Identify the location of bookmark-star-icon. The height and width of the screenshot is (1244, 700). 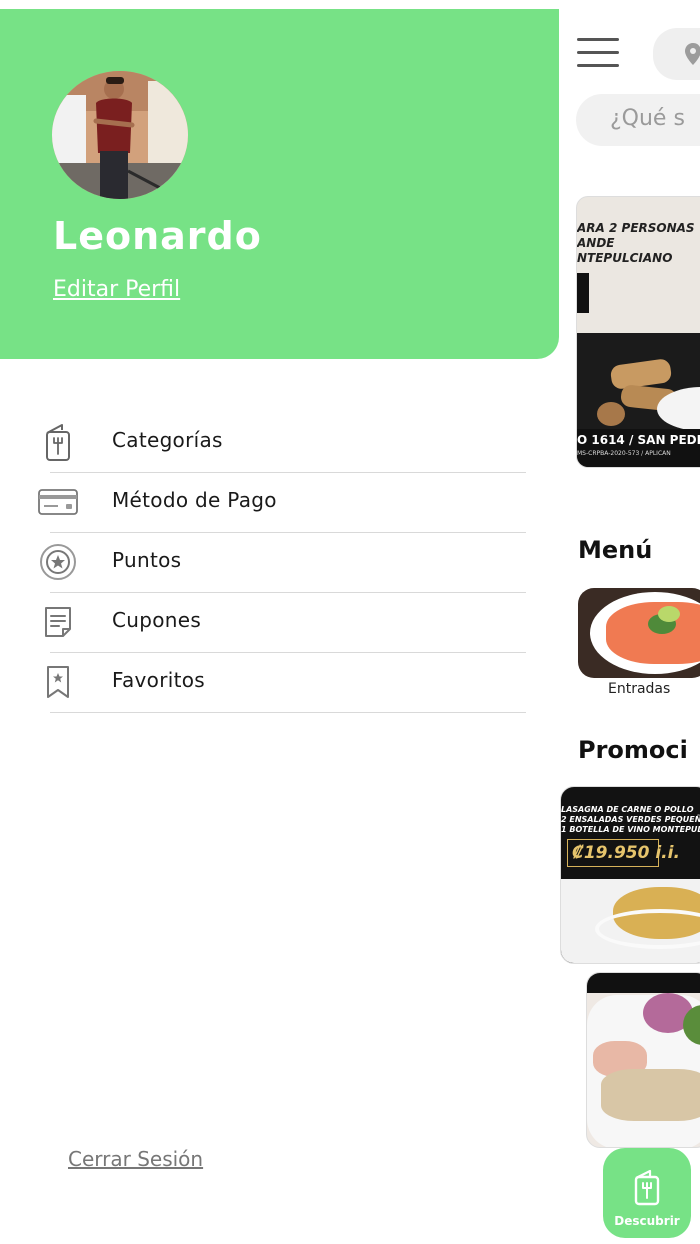
(58, 682).